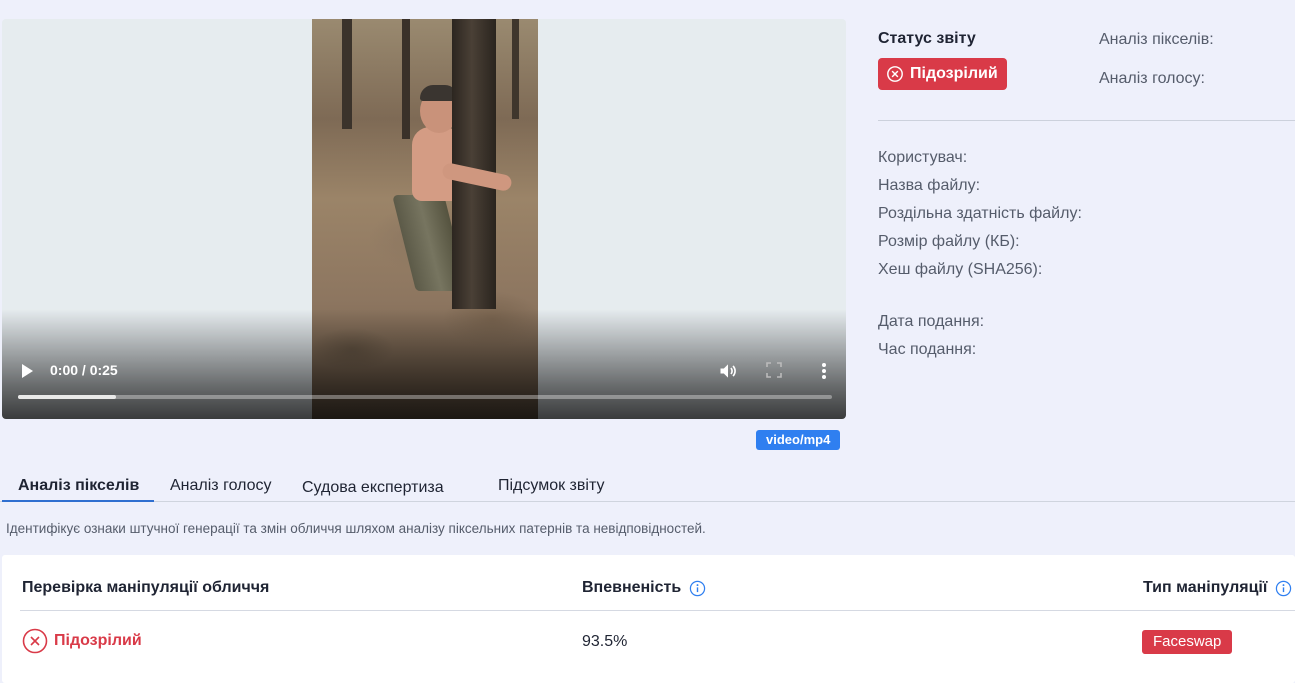 The image size is (1295, 683). What do you see at coordinates (98, 640) in the screenshot?
I see `result-status-label: Підозрілий` at bounding box center [98, 640].